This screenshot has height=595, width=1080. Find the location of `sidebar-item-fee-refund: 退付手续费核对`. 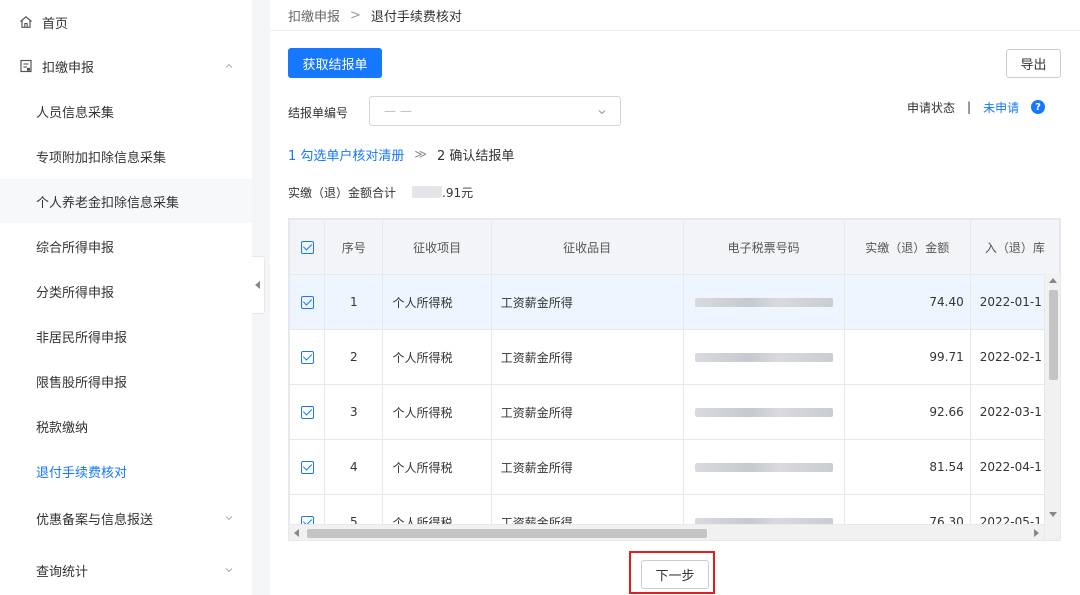

sidebar-item-fee-refund: 退付手续费核对 is located at coordinates (126, 471).